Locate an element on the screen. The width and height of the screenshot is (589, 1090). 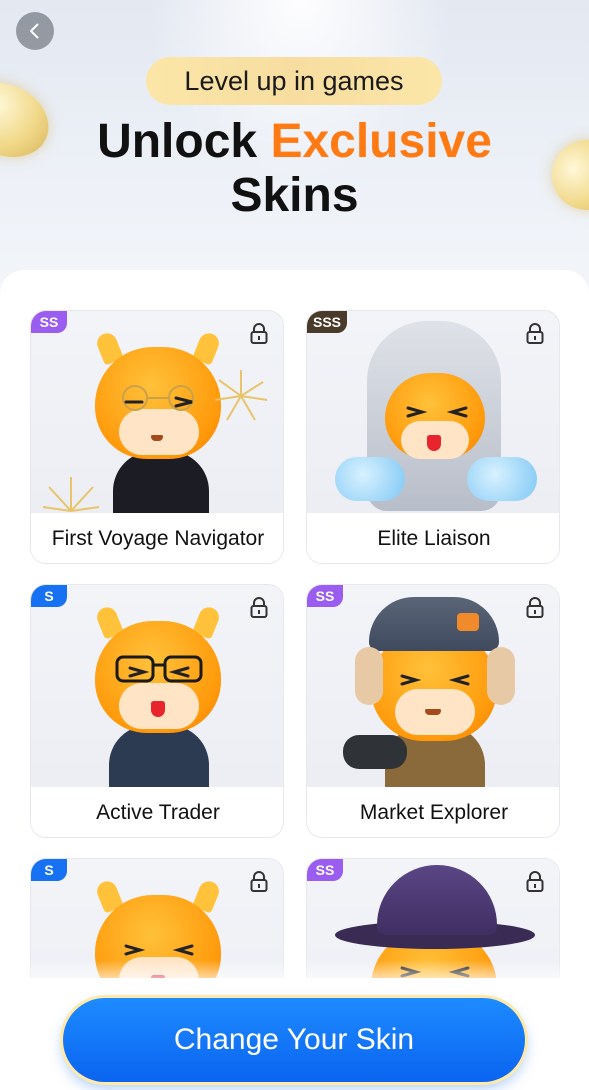
back-button is located at coordinates (35, 31).